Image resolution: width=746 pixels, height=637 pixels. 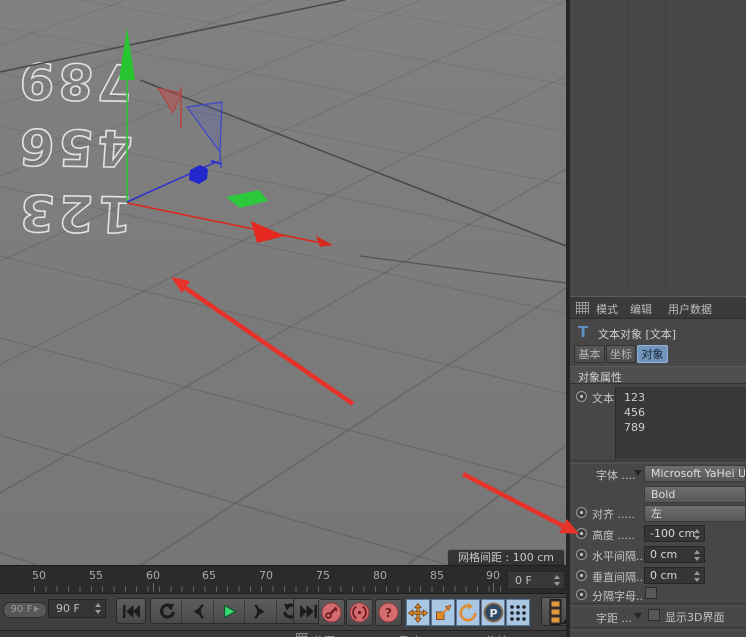 What do you see at coordinates (695, 513) in the screenshot?
I see `align-dropdown: 左` at bounding box center [695, 513].